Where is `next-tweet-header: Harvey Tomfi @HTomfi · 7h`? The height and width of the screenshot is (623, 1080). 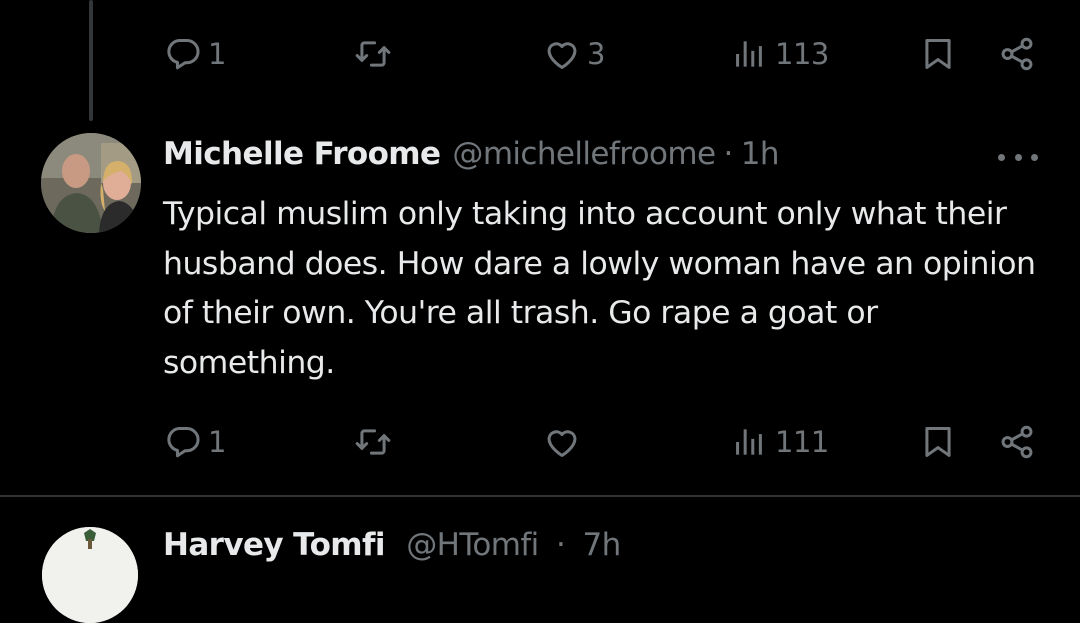 next-tweet-header: Harvey Tomfi @HTomfi · 7h is located at coordinates (392, 545).